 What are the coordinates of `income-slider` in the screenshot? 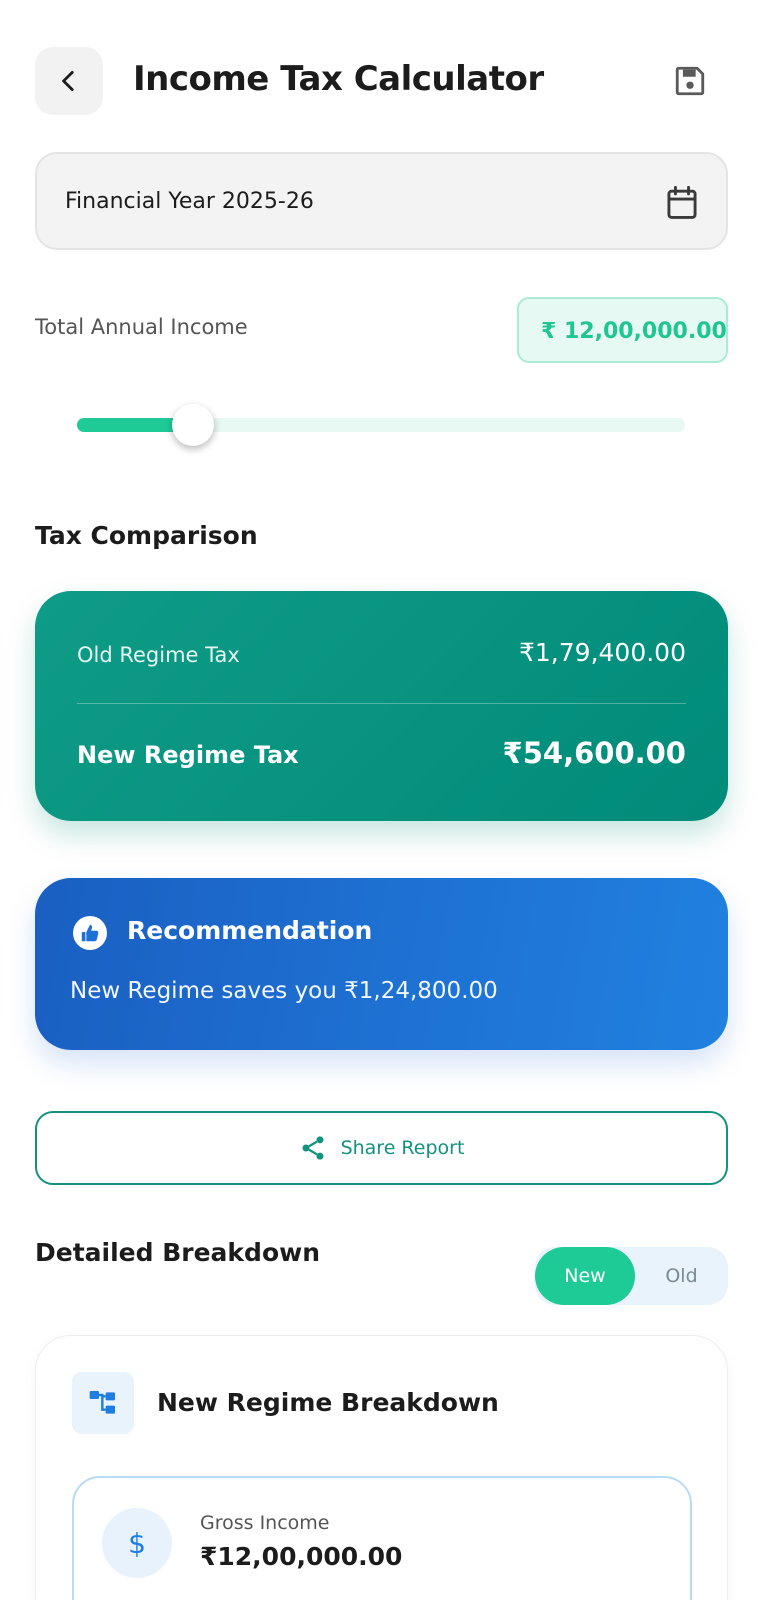 It's located at (381, 425).